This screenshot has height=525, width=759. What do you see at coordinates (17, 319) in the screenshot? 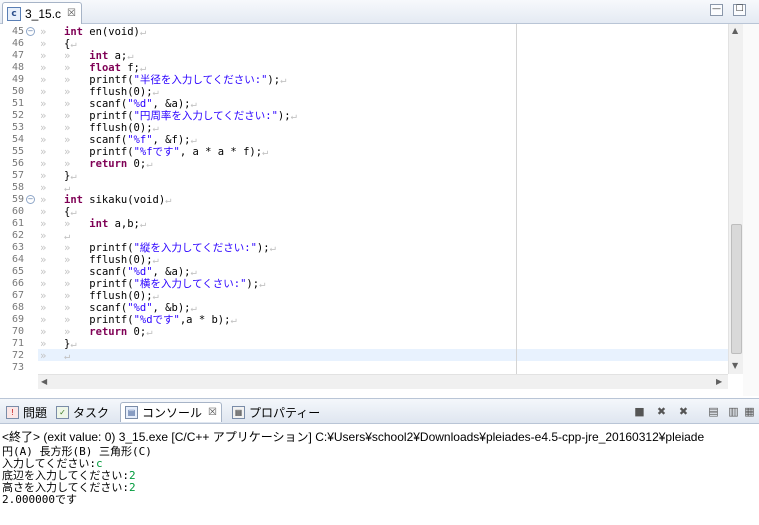
I see `line-number: 69` at bounding box center [17, 319].